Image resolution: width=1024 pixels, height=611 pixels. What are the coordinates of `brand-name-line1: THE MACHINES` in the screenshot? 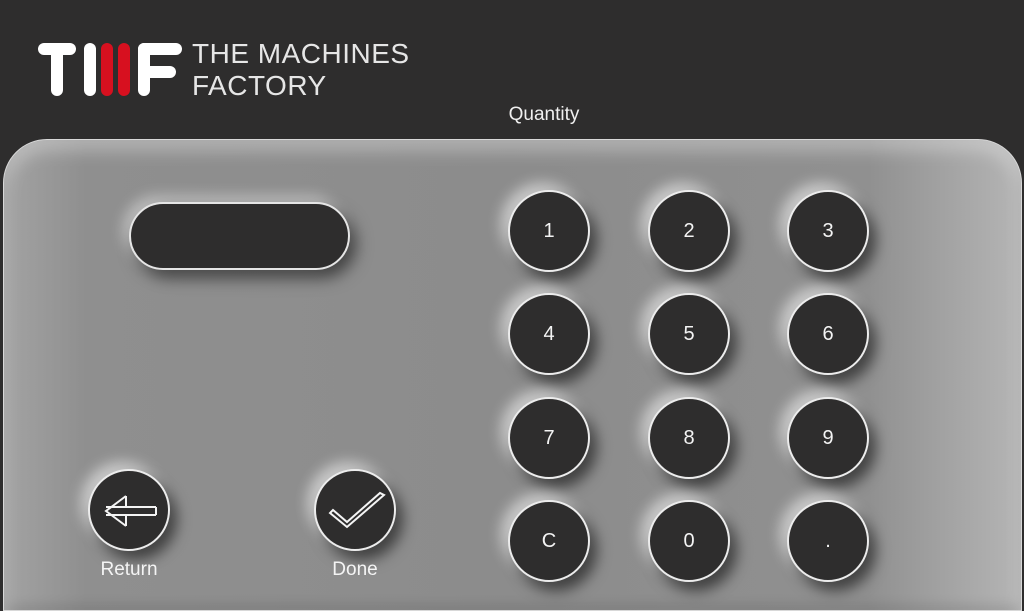 It's located at (301, 53).